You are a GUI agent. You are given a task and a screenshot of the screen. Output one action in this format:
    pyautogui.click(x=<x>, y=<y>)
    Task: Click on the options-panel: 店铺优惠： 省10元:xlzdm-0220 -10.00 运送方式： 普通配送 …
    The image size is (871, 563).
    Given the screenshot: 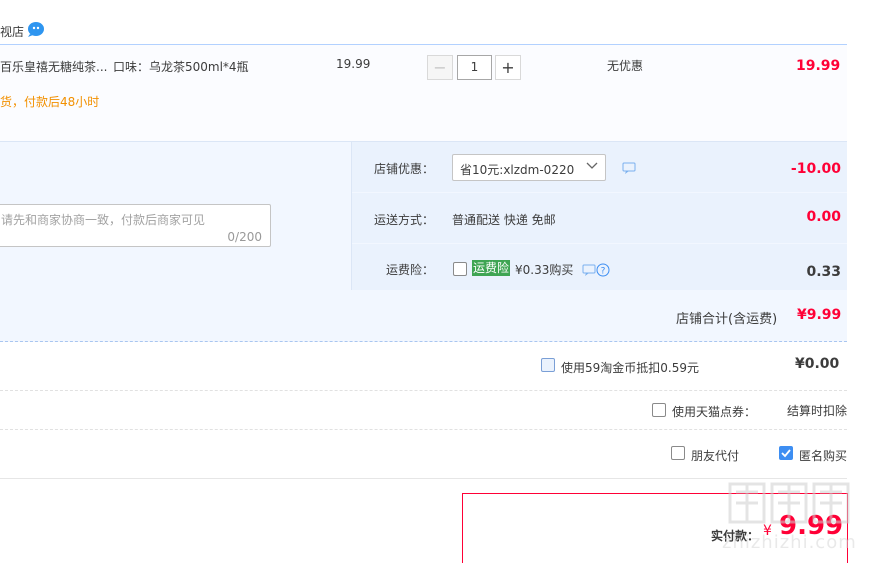 What is the action you would take?
    pyautogui.click(x=599, y=216)
    